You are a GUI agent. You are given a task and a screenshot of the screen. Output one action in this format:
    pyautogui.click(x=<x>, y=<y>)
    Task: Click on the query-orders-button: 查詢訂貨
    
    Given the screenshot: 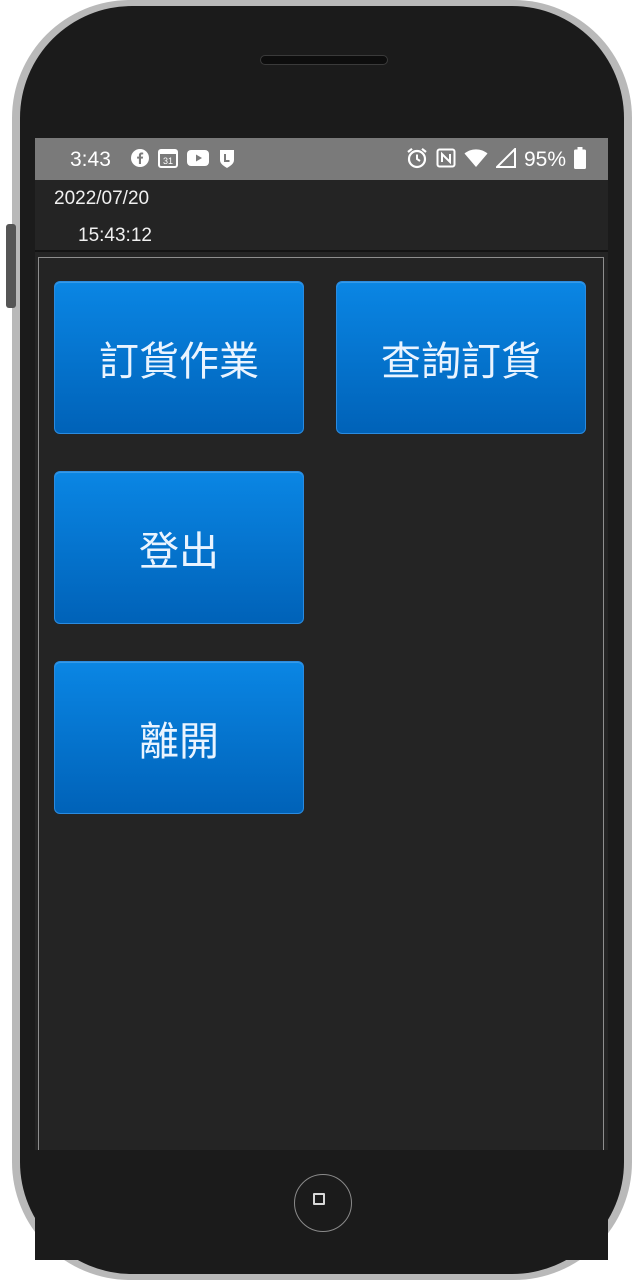 What is the action you would take?
    pyautogui.click(x=461, y=357)
    